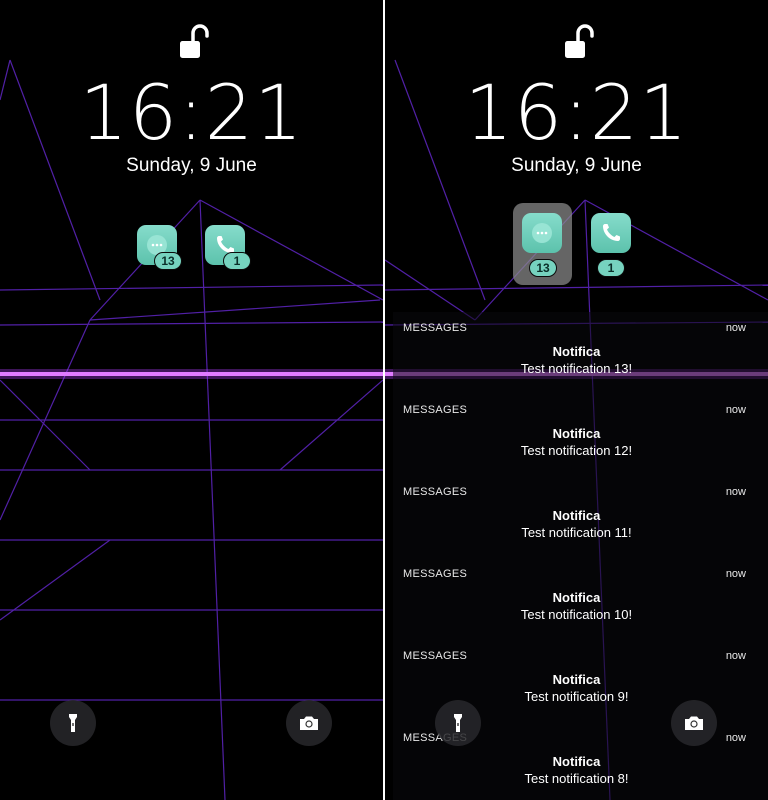 The width and height of the screenshot is (768, 800). Describe the element at coordinates (576, 532) in the screenshot. I see `notification-body: Test notification 11!` at that location.